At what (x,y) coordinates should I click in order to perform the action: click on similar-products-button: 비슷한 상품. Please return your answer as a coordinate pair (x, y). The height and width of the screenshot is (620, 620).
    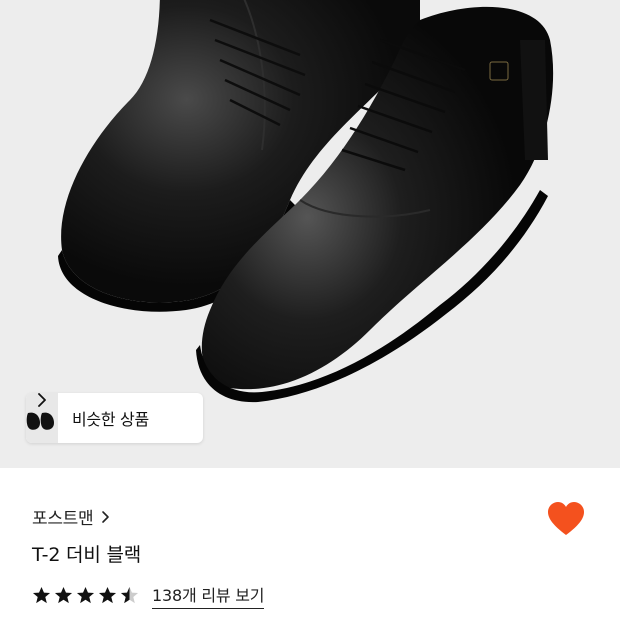
    Looking at the image, I should click on (114, 418).